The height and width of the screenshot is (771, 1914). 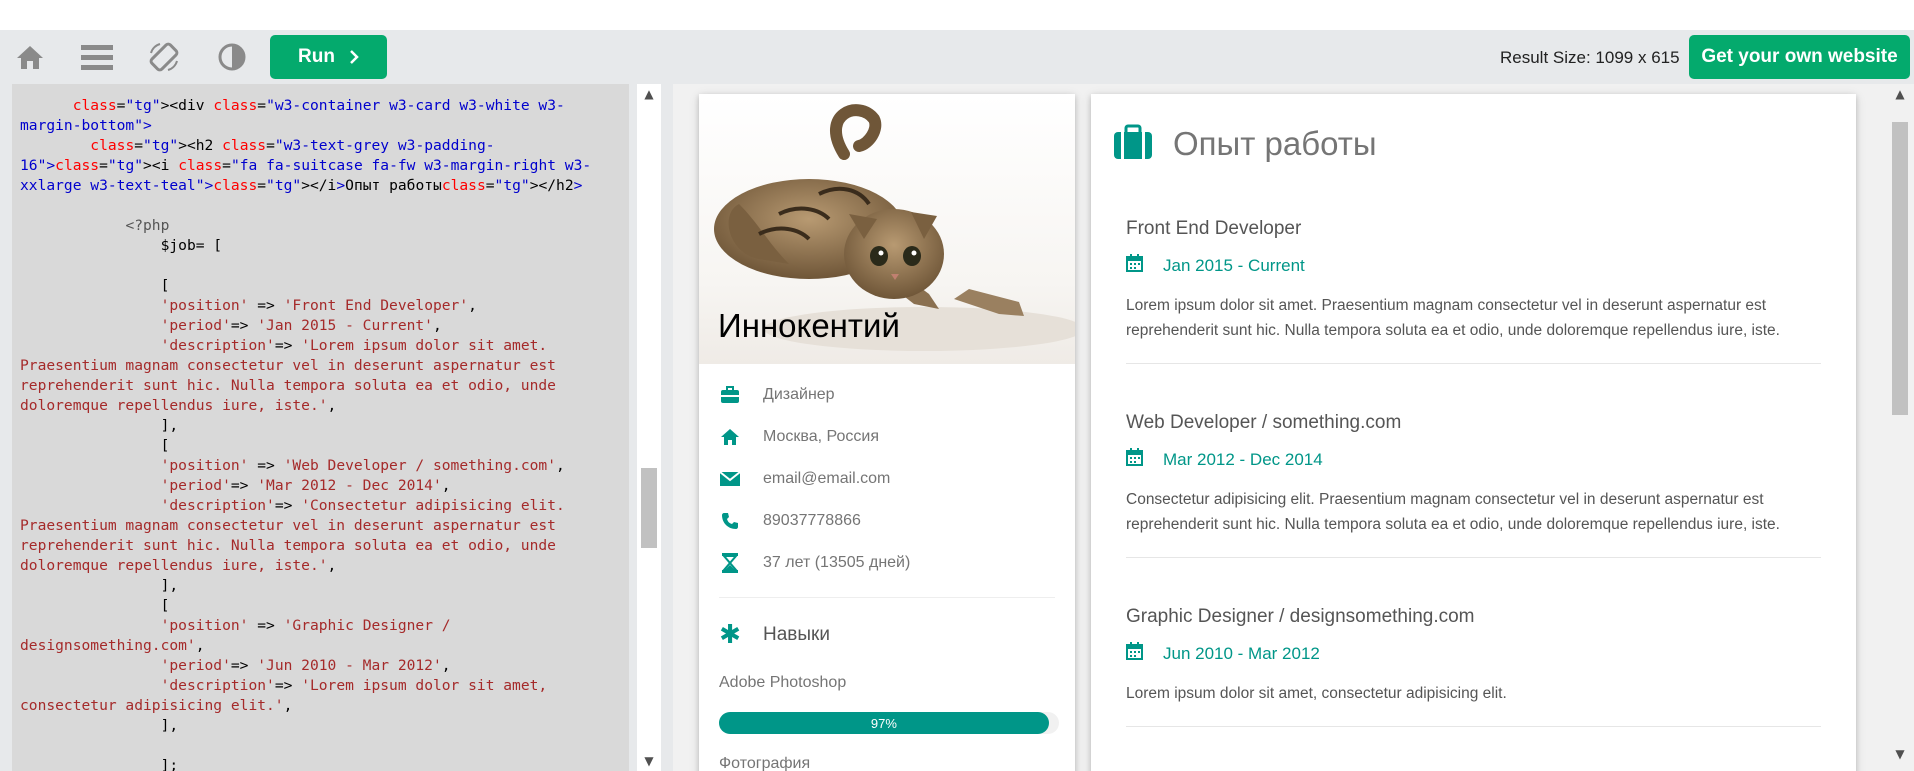 I want to click on info-phone-text: 89037778866, so click(x=812, y=520).